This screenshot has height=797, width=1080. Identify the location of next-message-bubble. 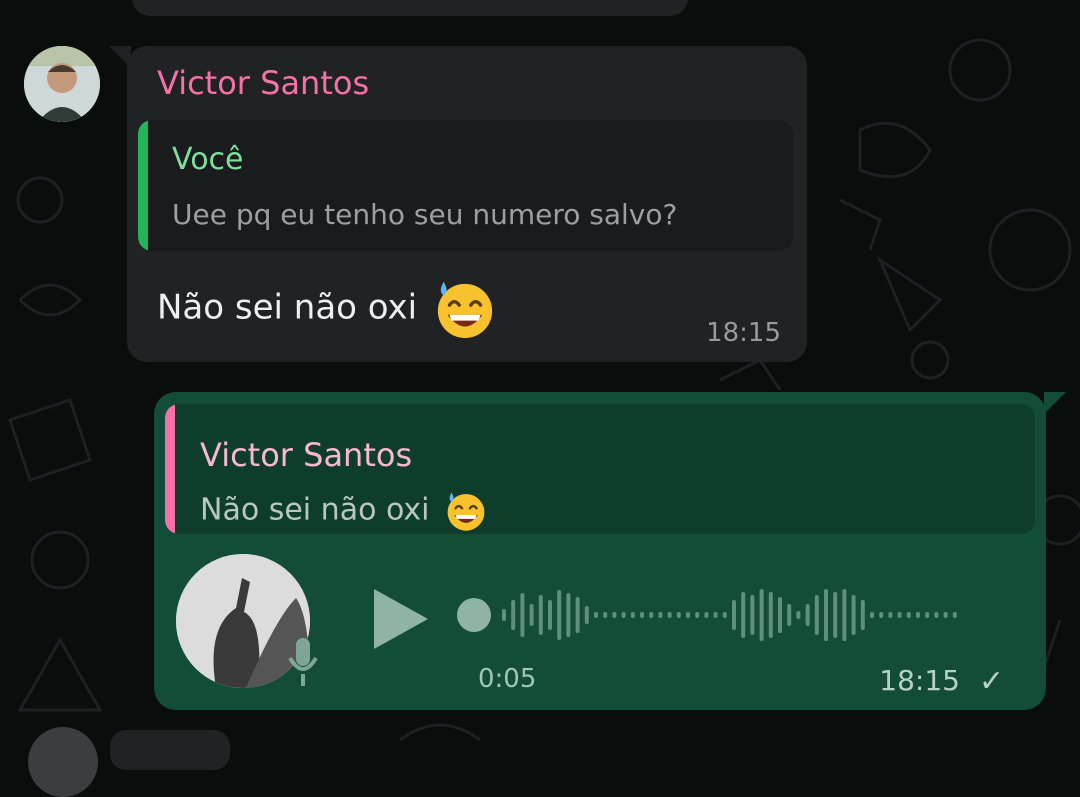
(170, 750).